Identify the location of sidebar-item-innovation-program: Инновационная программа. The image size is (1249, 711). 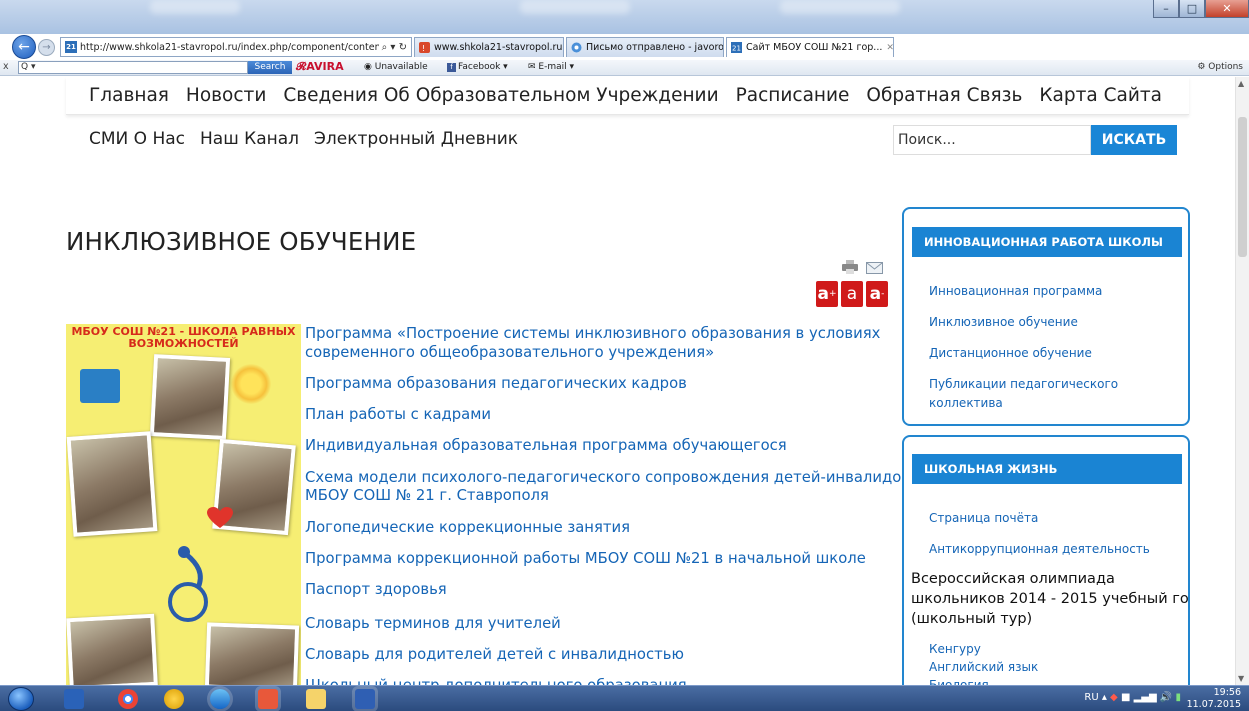
(1015, 291).